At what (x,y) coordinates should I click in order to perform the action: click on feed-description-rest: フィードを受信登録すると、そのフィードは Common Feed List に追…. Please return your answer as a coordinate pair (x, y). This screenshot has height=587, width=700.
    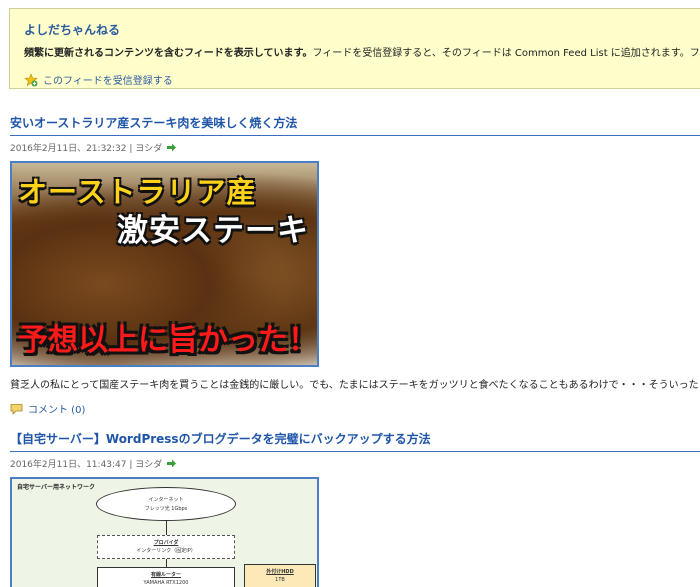
    Looking at the image, I should click on (506, 53).